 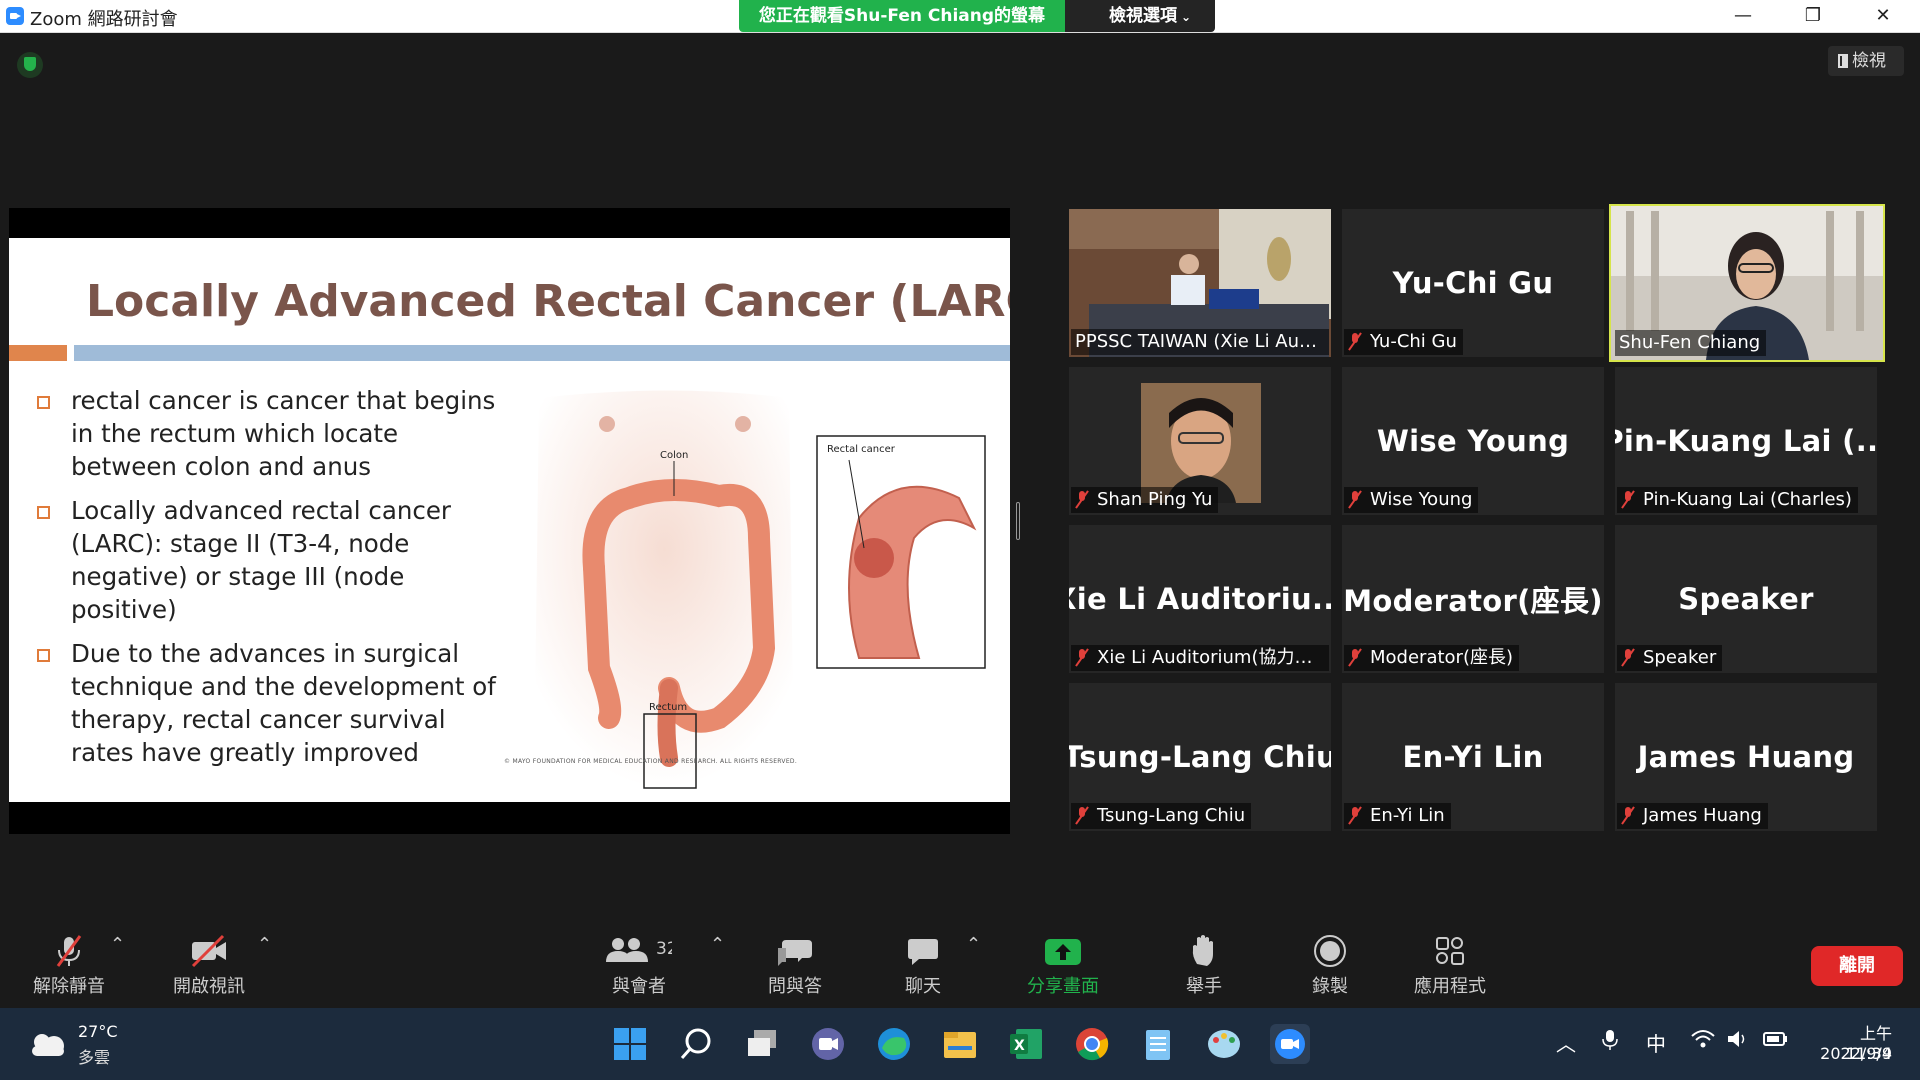 I want to click on participant-tile: Wise Young Wise Young, so click(x=1473, y=441).